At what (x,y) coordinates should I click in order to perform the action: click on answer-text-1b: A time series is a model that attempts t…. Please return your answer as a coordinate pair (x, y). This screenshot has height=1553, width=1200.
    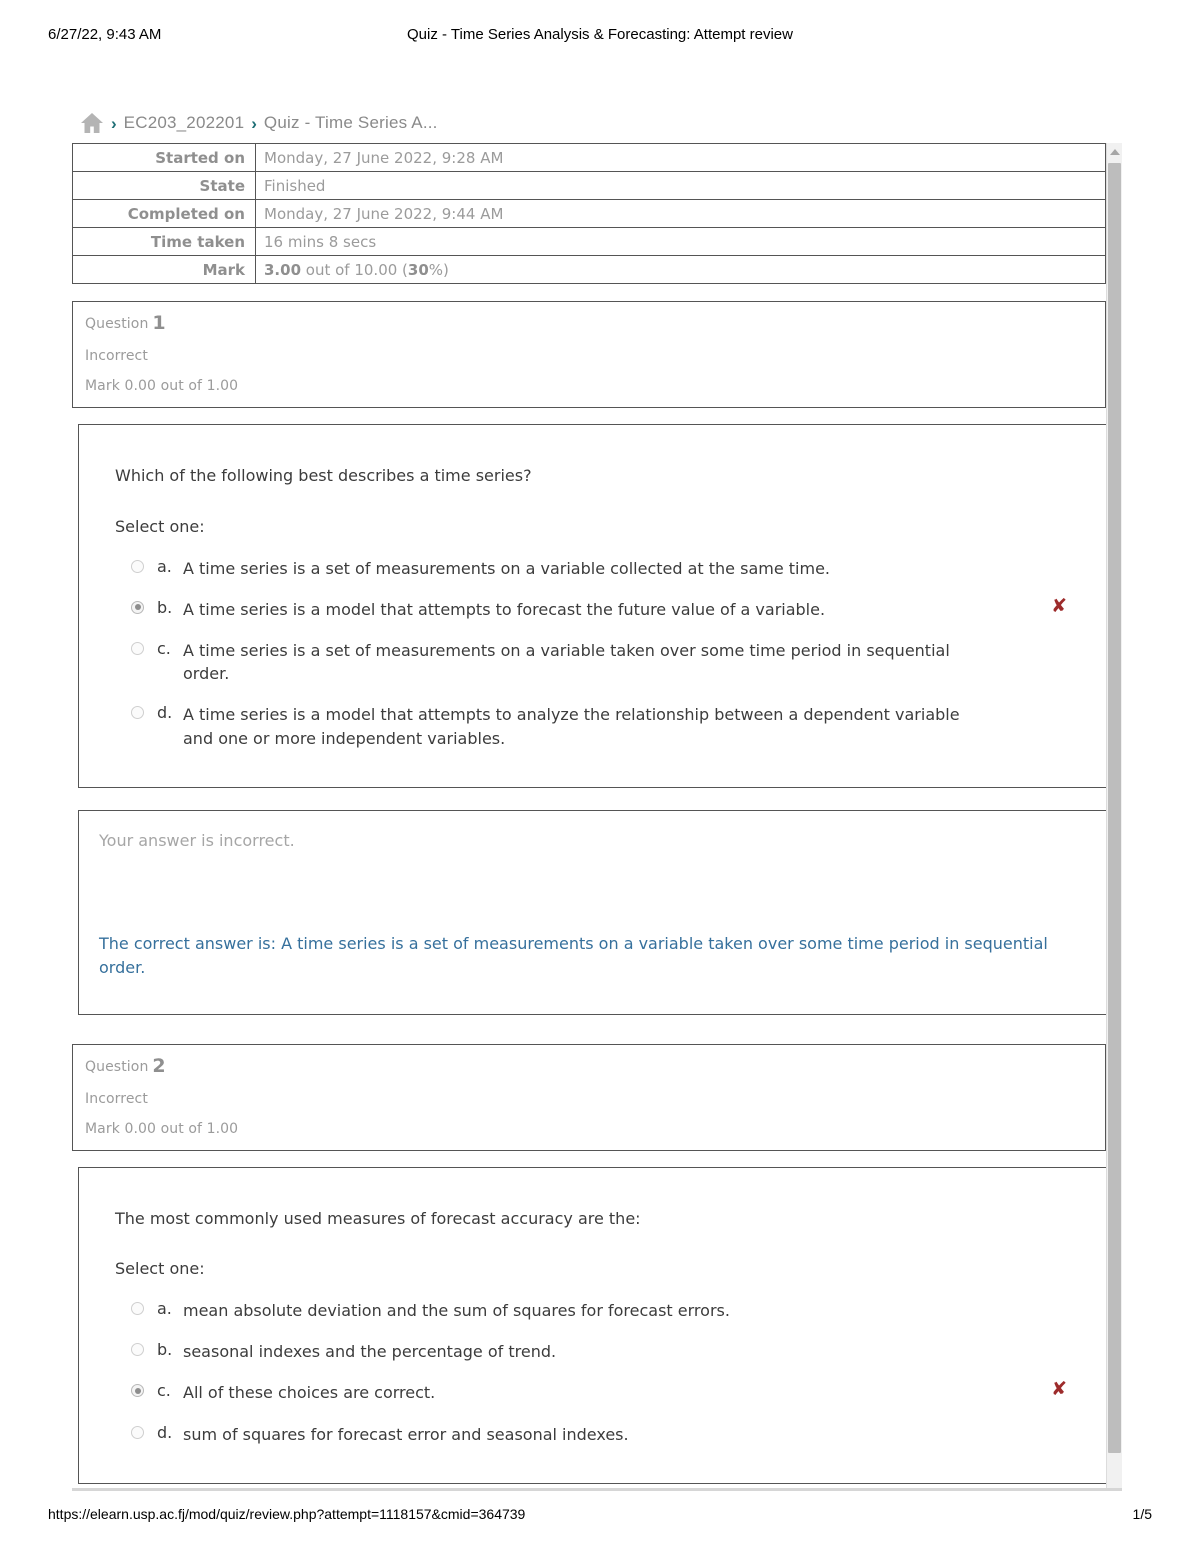
    Looking at the image, I should click on (504, 609).